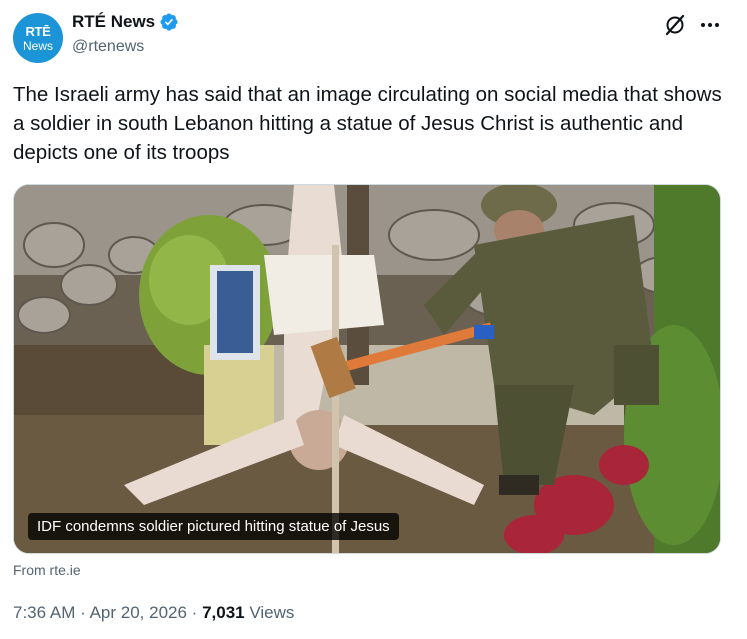 The image size is (747, 639). Describe the element at coordinates (223, 612) in the screenshot. I see `views-count: 7,031` at that location.